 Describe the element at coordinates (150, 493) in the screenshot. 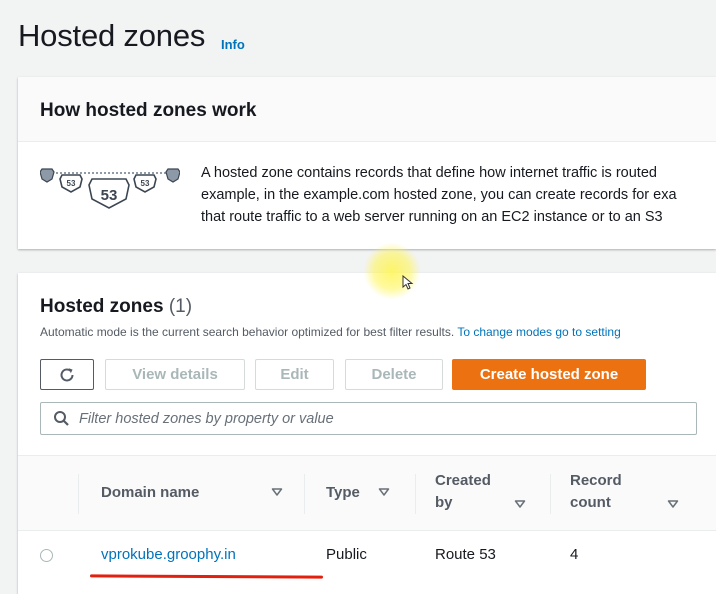

I see `column-header-domain-name: Domain name` at that location.